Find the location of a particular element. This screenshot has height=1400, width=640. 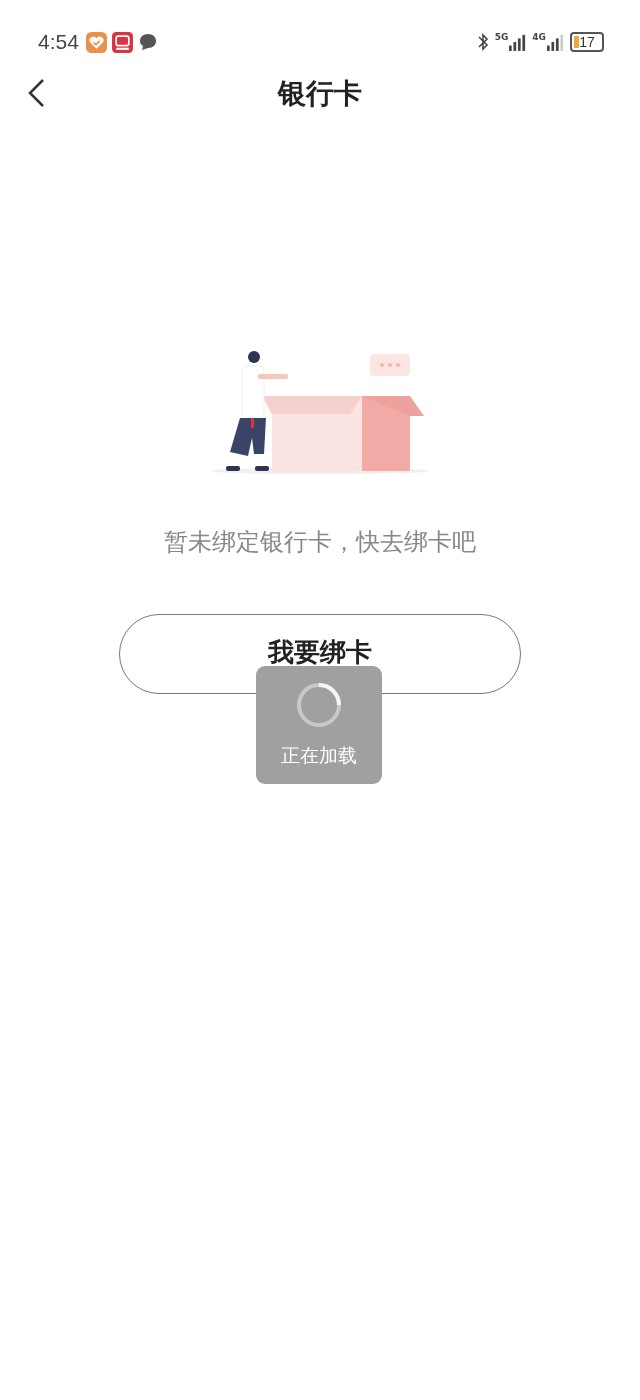

video-app-icon is located at coordinates (122, 42).